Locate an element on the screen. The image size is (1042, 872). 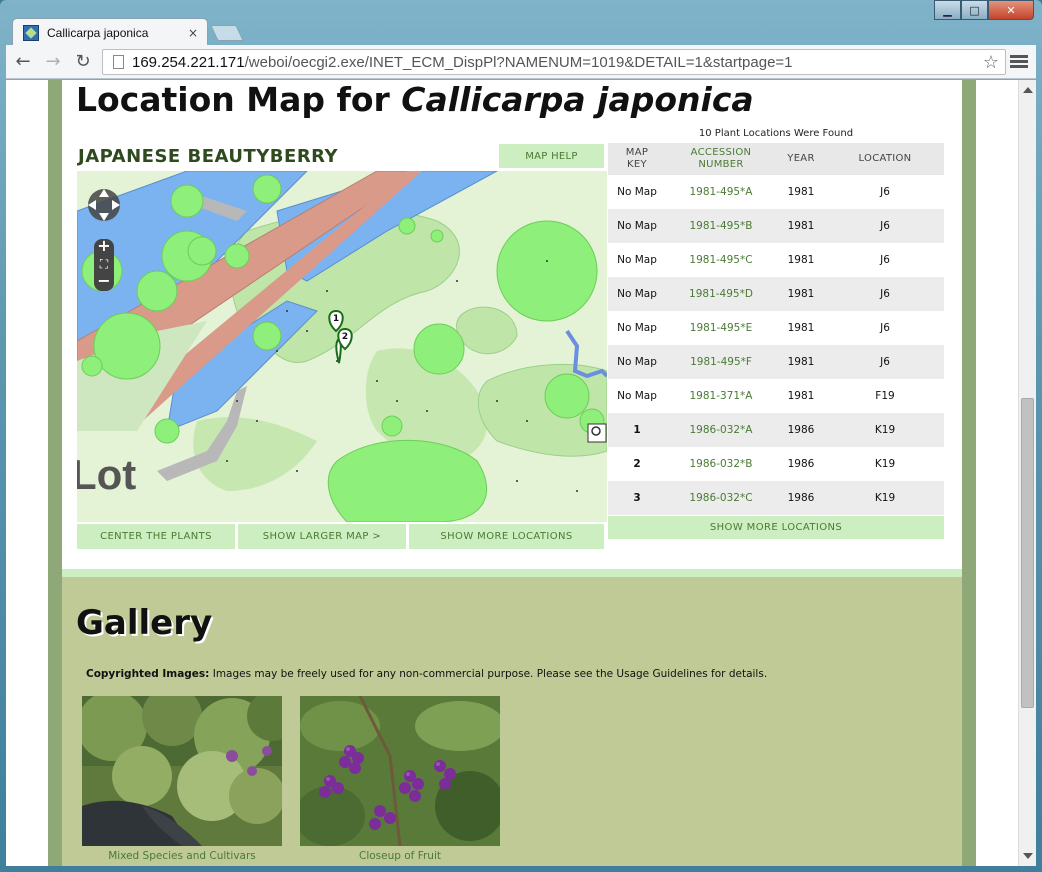
fruit-photo is located at coordinates (400, 771).